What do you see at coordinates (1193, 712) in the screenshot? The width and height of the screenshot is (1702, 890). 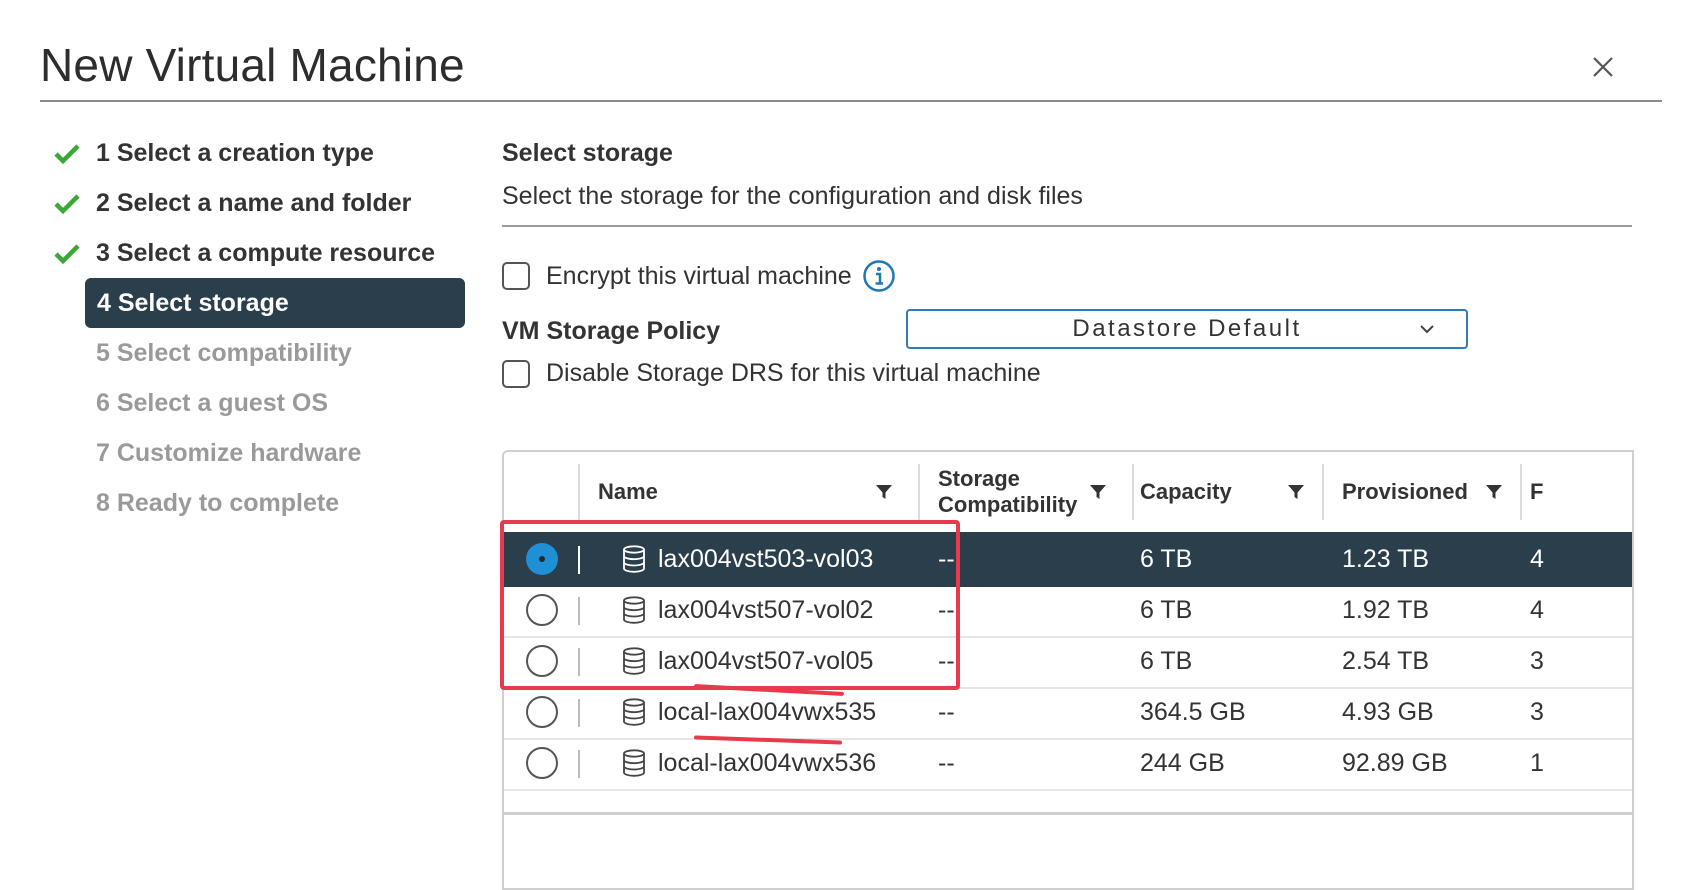 I see `cell-capacity: 364.5 GB` at bounding box center [1193, 712].